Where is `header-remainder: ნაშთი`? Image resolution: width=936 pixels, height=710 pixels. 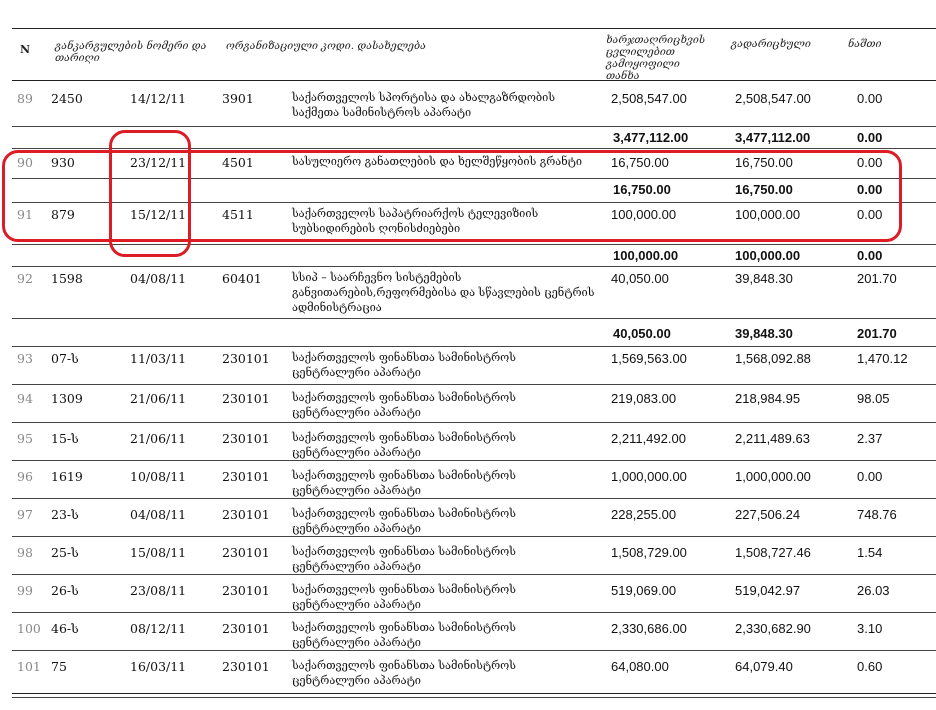
header-remainder: ნაშთი is located at coordinates (865, 44).